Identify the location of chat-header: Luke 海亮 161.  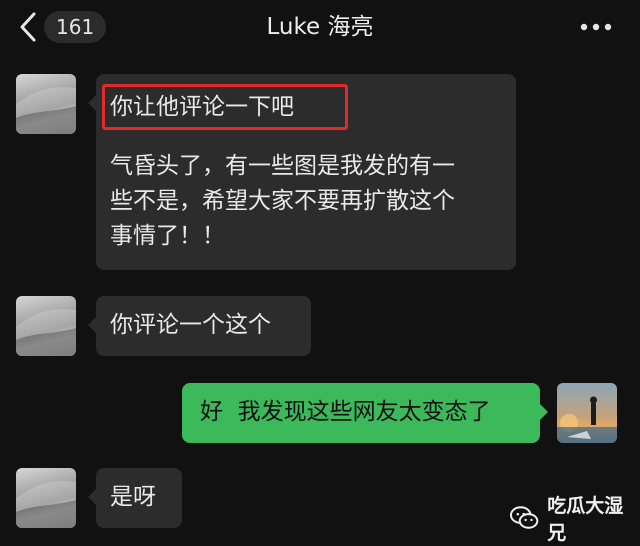
(320, 28).